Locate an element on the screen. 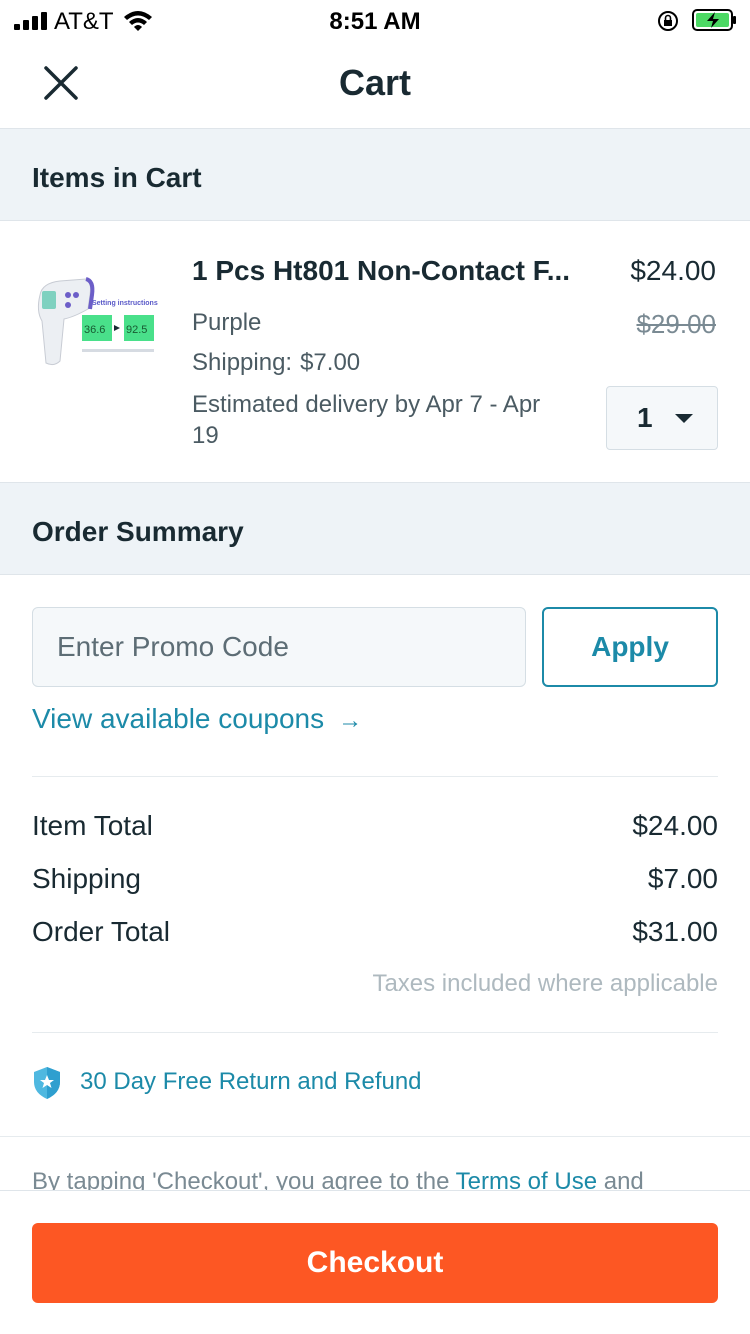 Image resolution: width=750 pixels, height=1334 pixels. checkout-bar: Checkout is located at coordinates (375, 1262).